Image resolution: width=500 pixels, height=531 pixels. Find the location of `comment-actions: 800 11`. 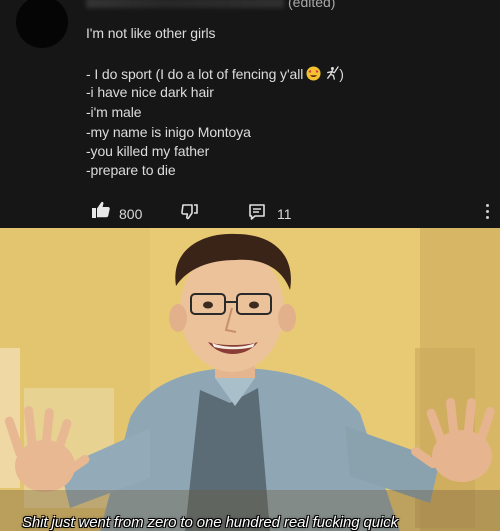

comment-actions: 800 11 is located at coordinates (250, 214).